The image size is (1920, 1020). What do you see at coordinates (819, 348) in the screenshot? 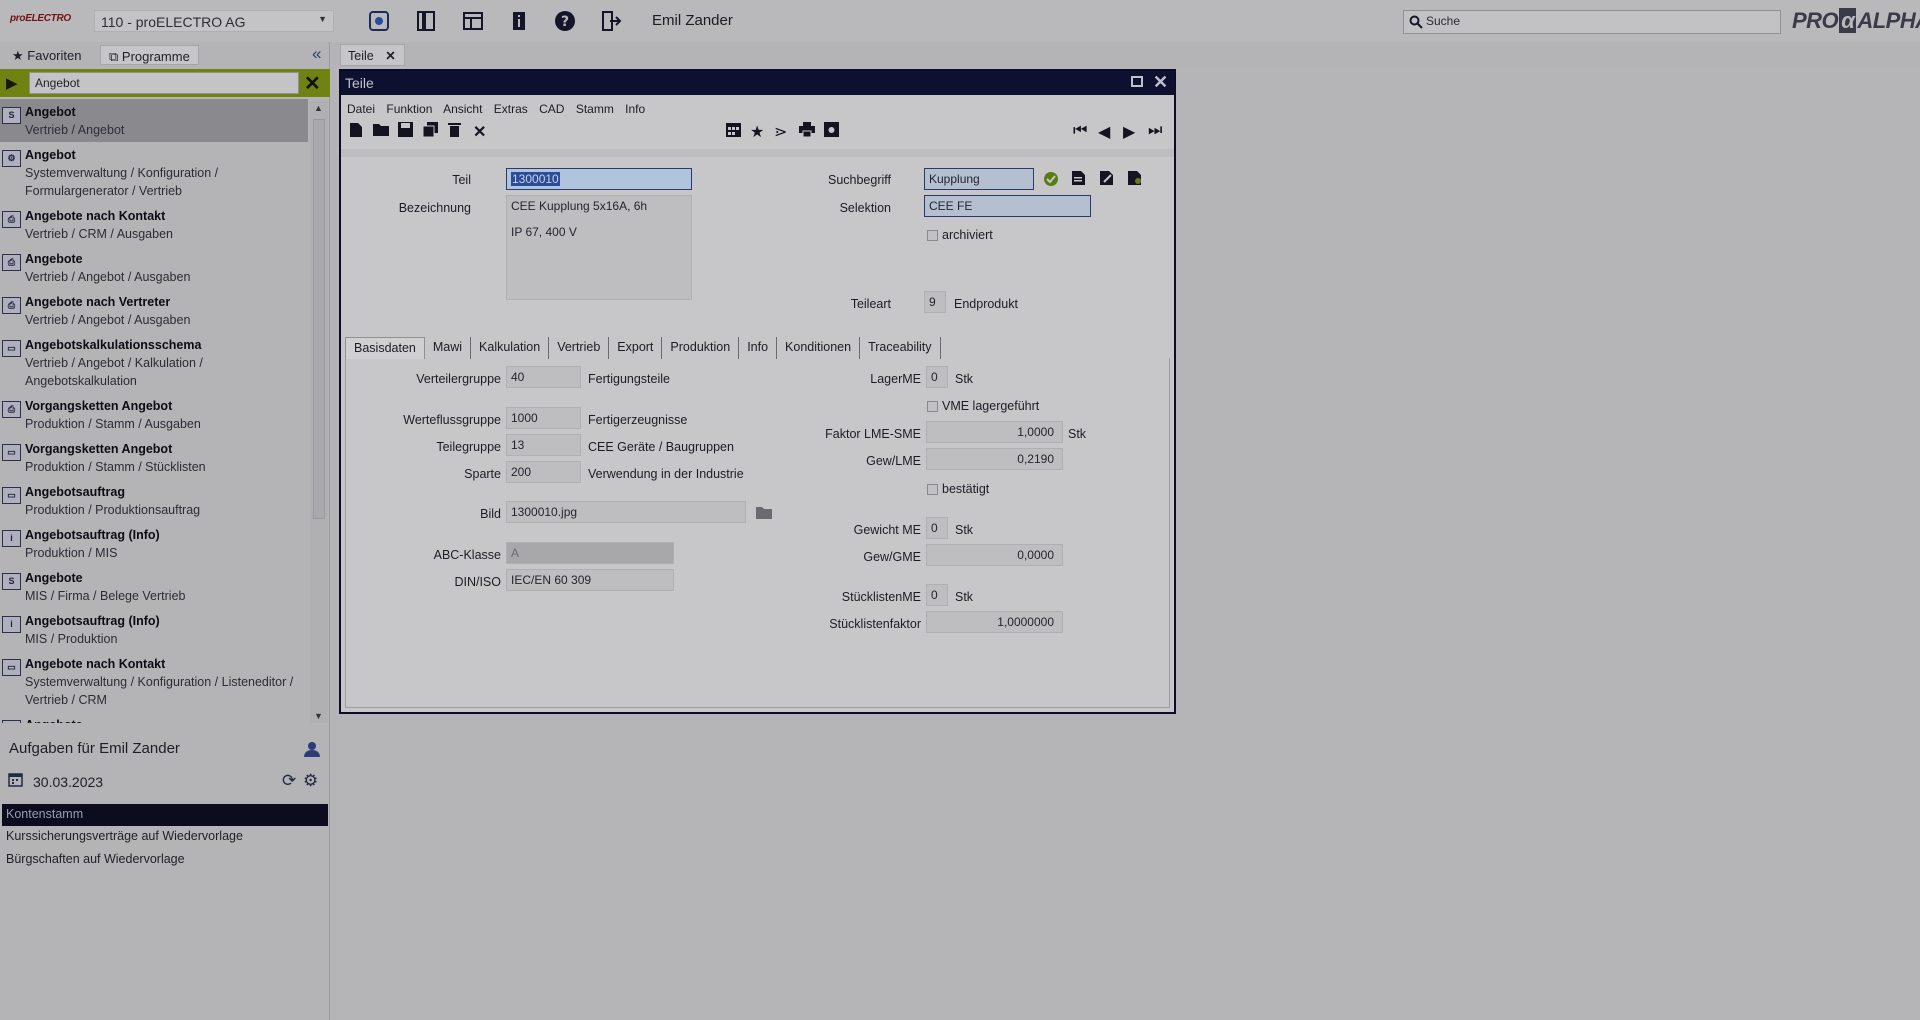
I see `tab-konditionen: Konditionen` at bounding box center [819, 348].